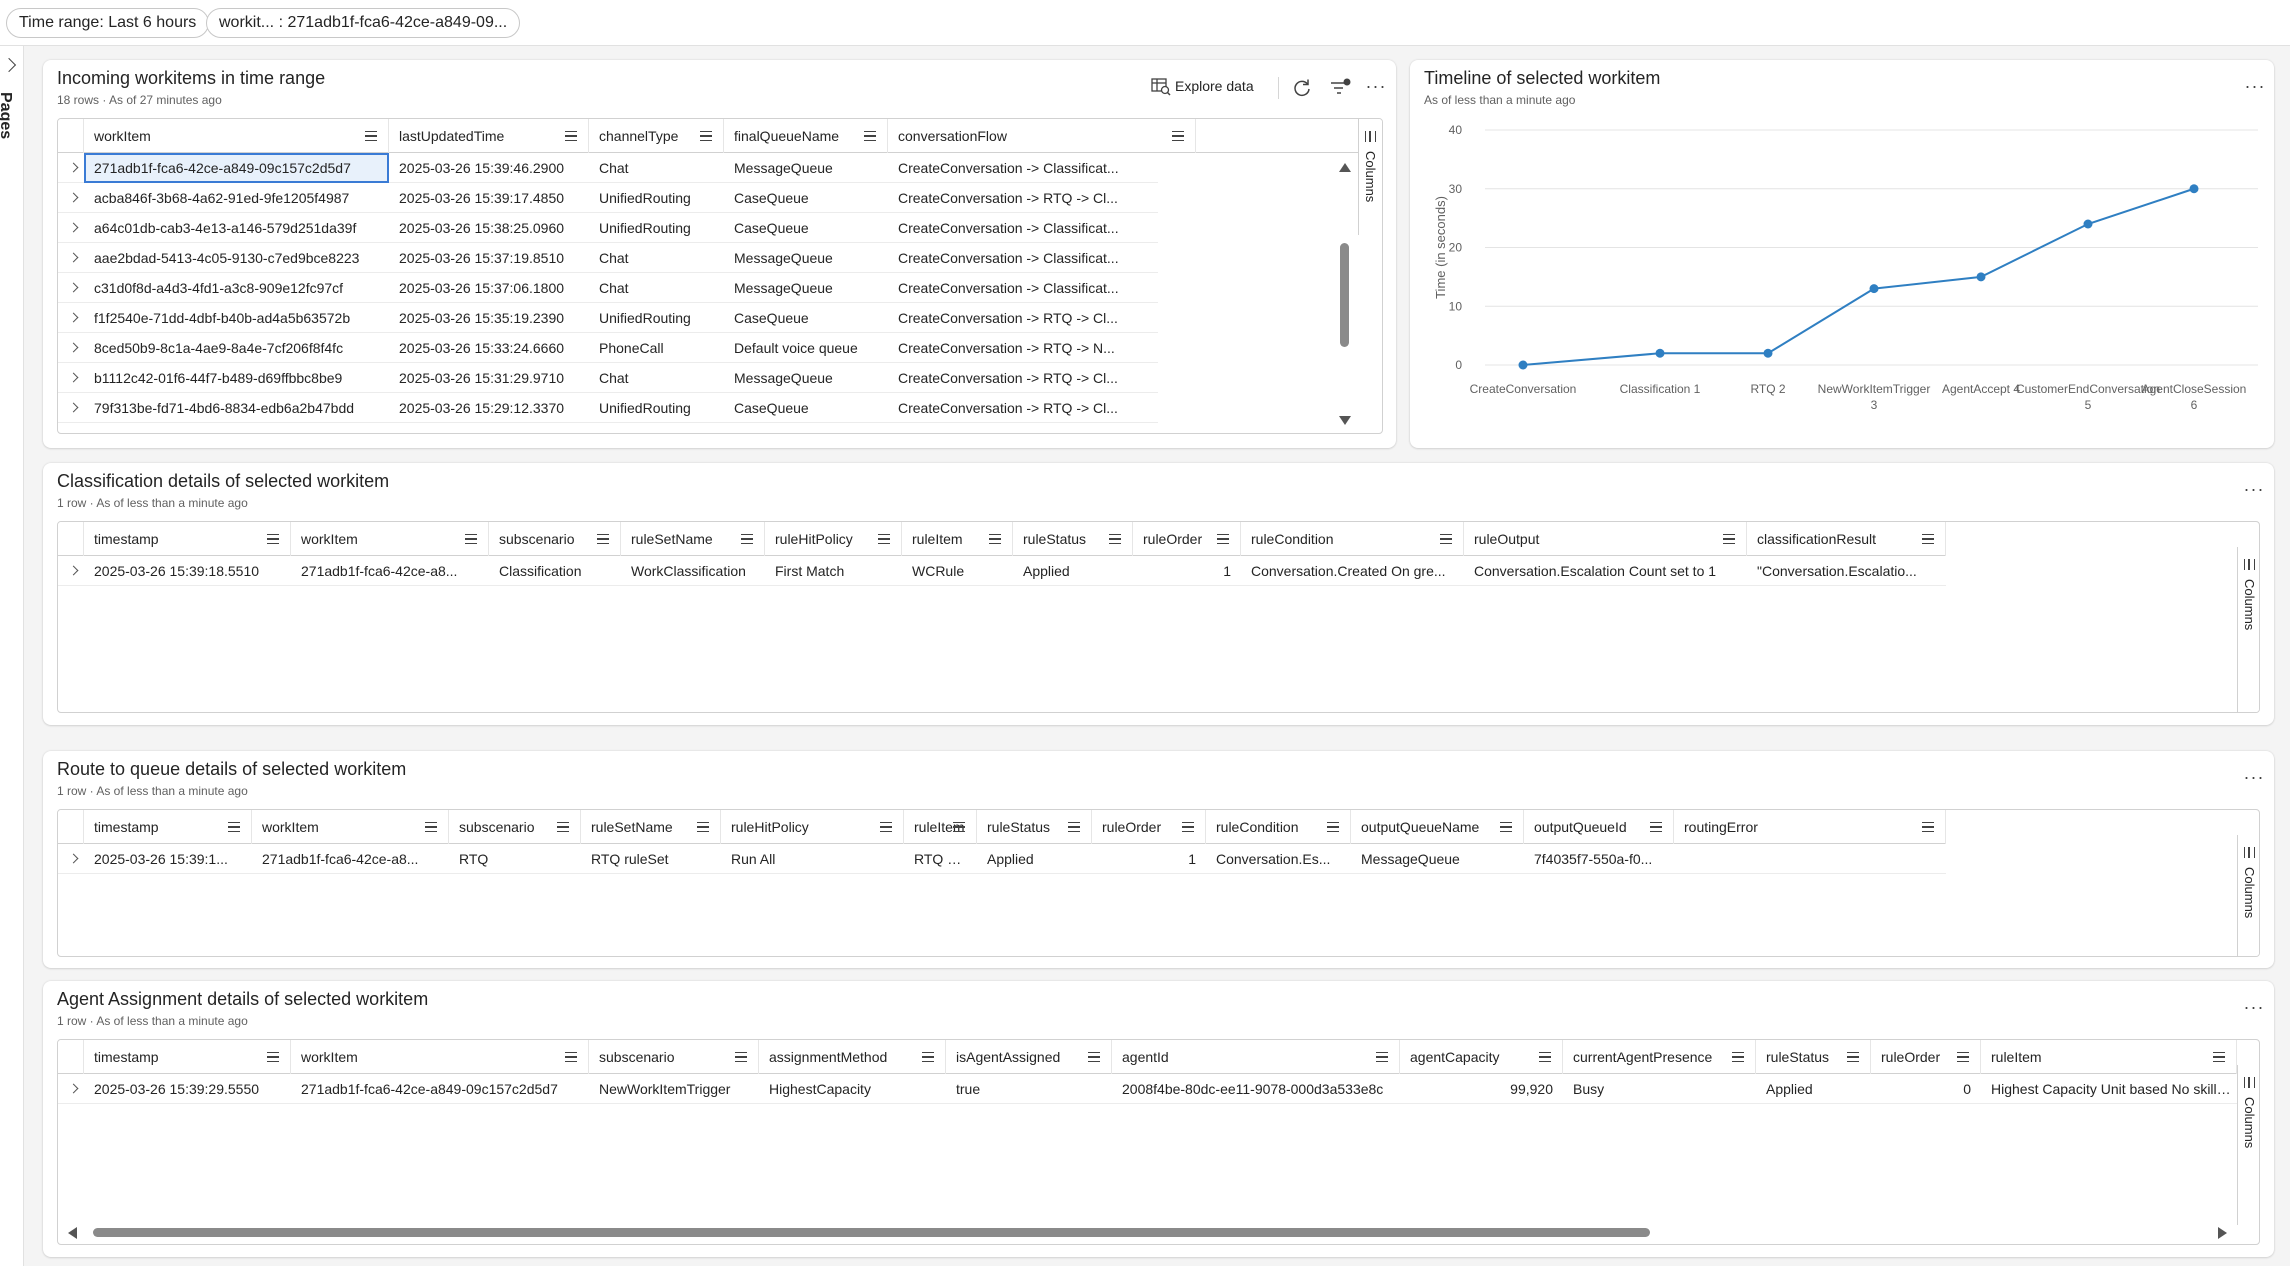 The width and height of the screenshot is (2290, 1266). I want to click on time-range-filter: Time range: Last 6 hours, so click(108, 23).